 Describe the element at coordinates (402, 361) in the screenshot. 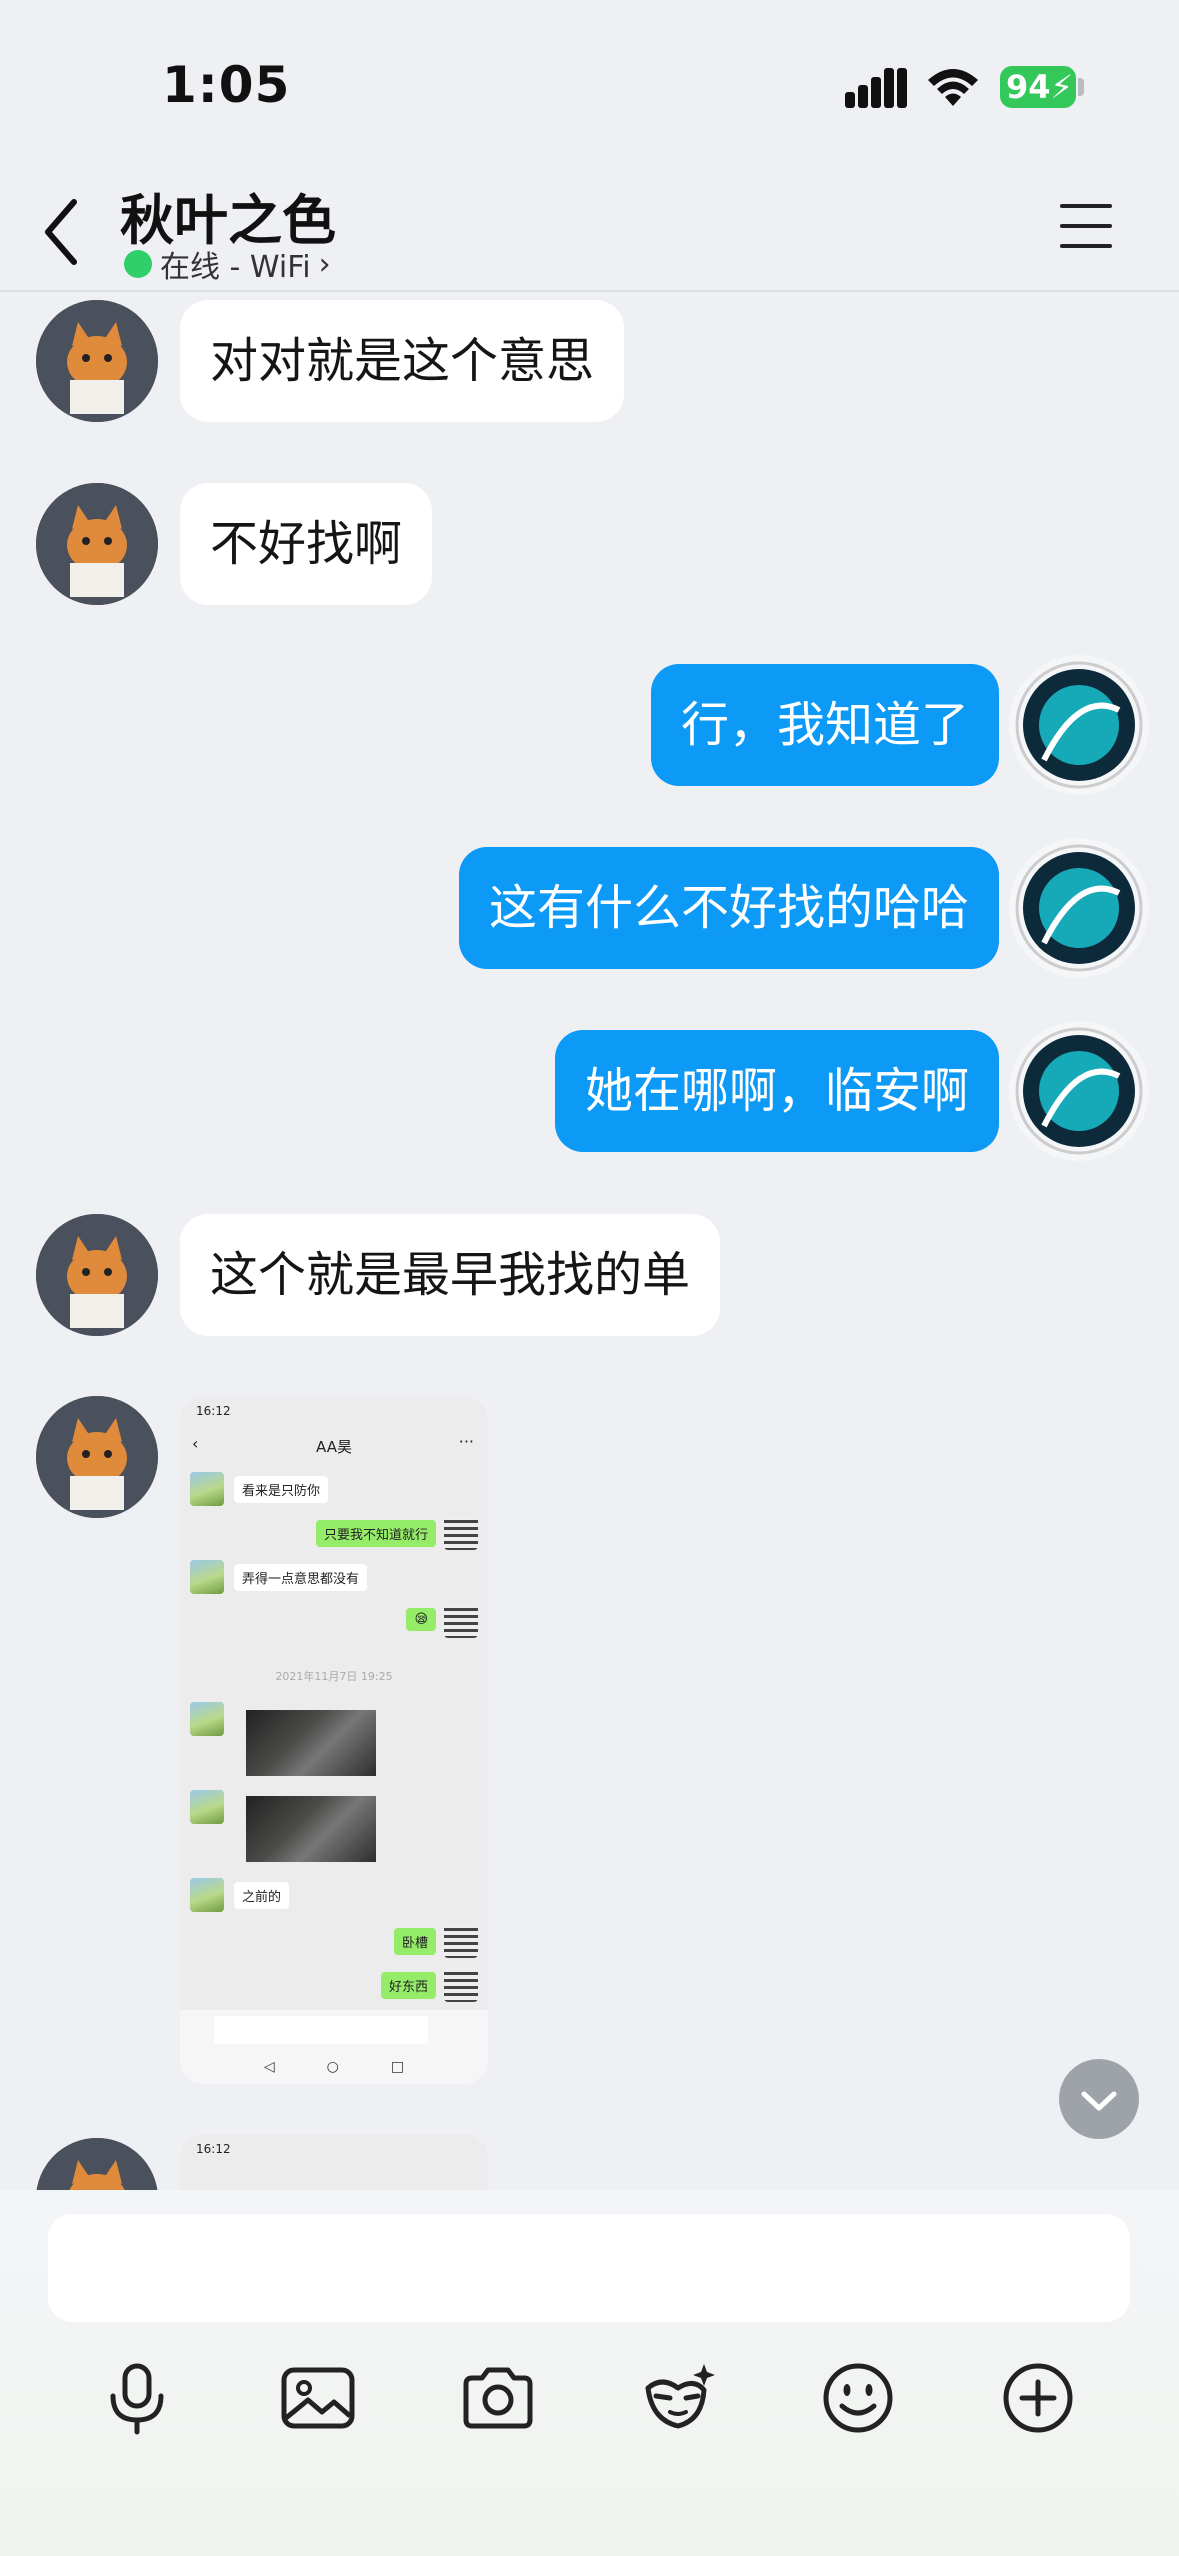

I see `incoming-message: 对对就是这个意思` at that location.